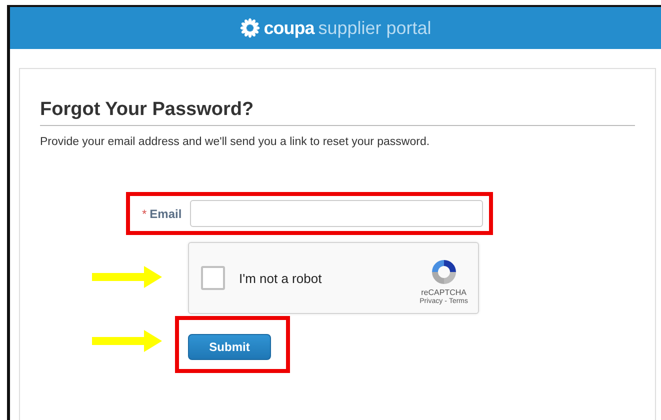 The width and height of the screenshot is (661, 420). Describe the element at coordinates (336, 213) in the screenshot. I see `email-field` at that location.